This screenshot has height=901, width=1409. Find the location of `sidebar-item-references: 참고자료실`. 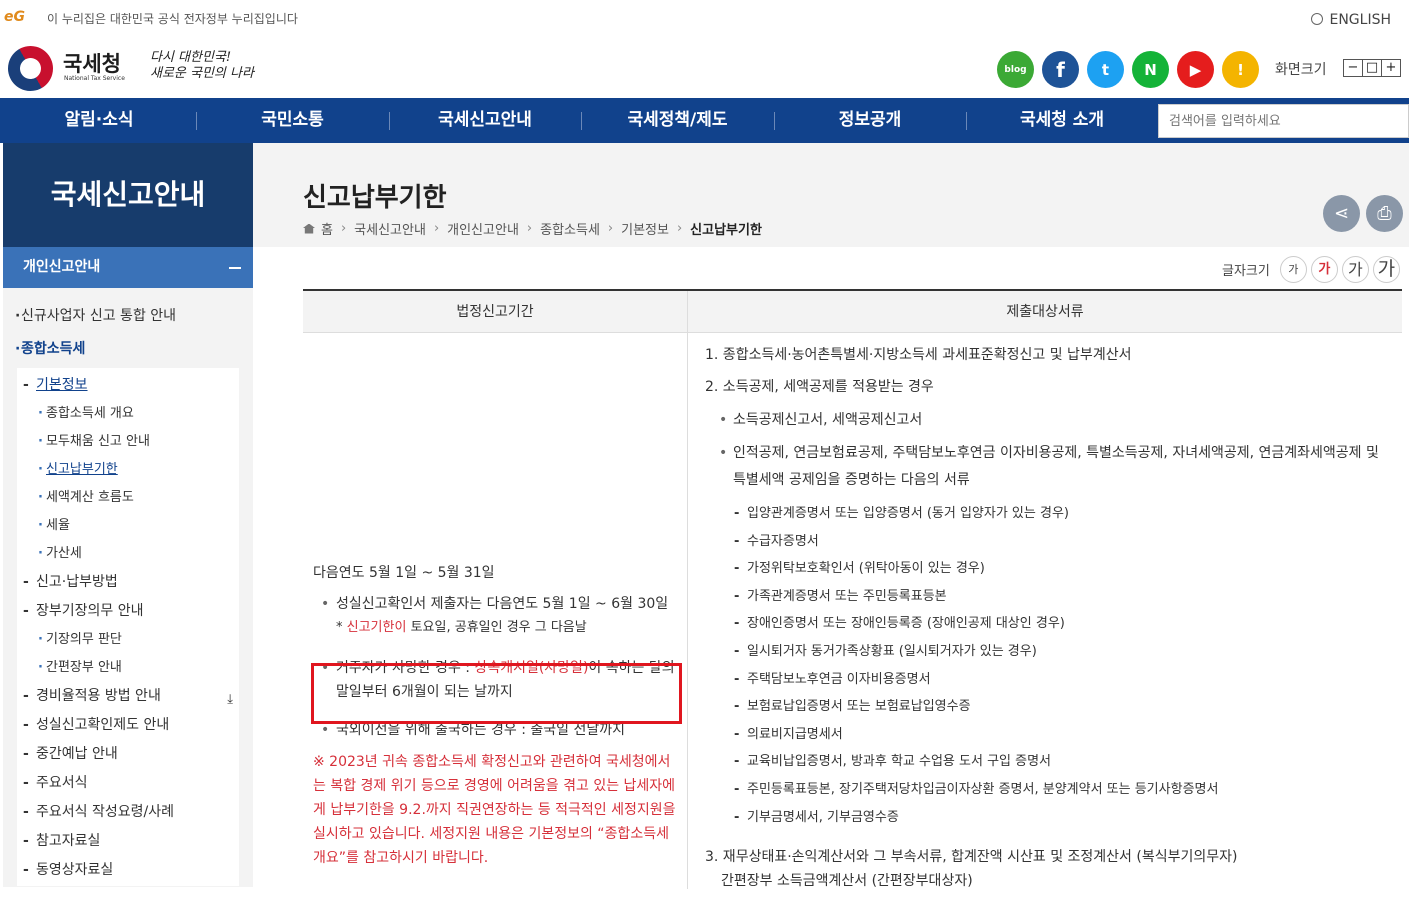

sidebar-item-references: 참고자료실 is located at coordinates (128, 842).